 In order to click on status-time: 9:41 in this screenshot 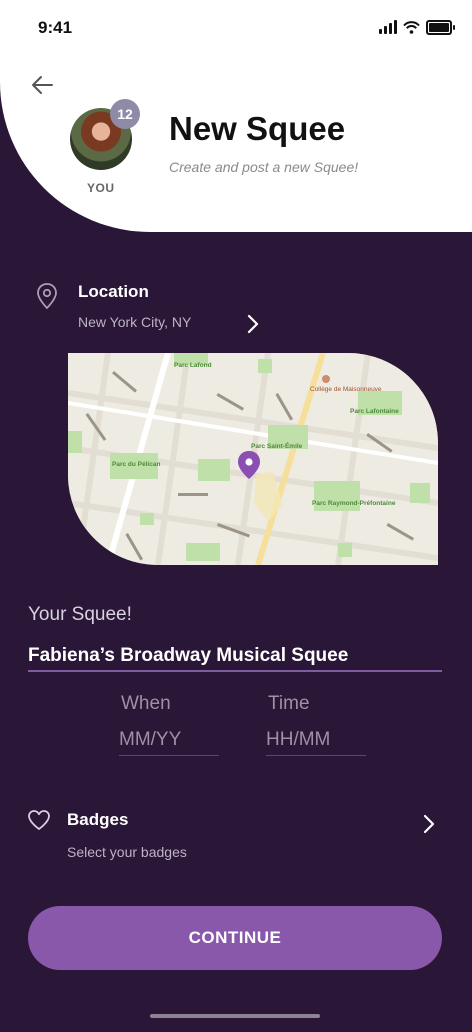, I will do `click(55, 27)`.